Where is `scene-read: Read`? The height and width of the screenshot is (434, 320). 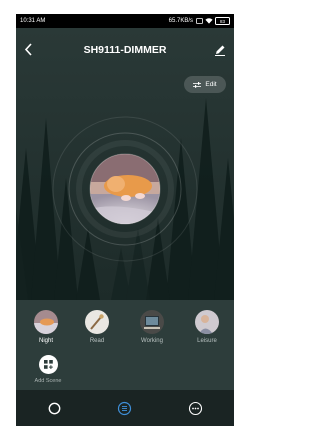 scene-read: Read is located at coordinates (97, 327).